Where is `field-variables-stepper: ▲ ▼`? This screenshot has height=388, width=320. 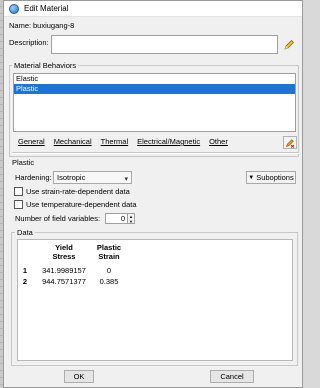
field-variables-stepper: ▲ ▼ is located at coordinates (131, 218).